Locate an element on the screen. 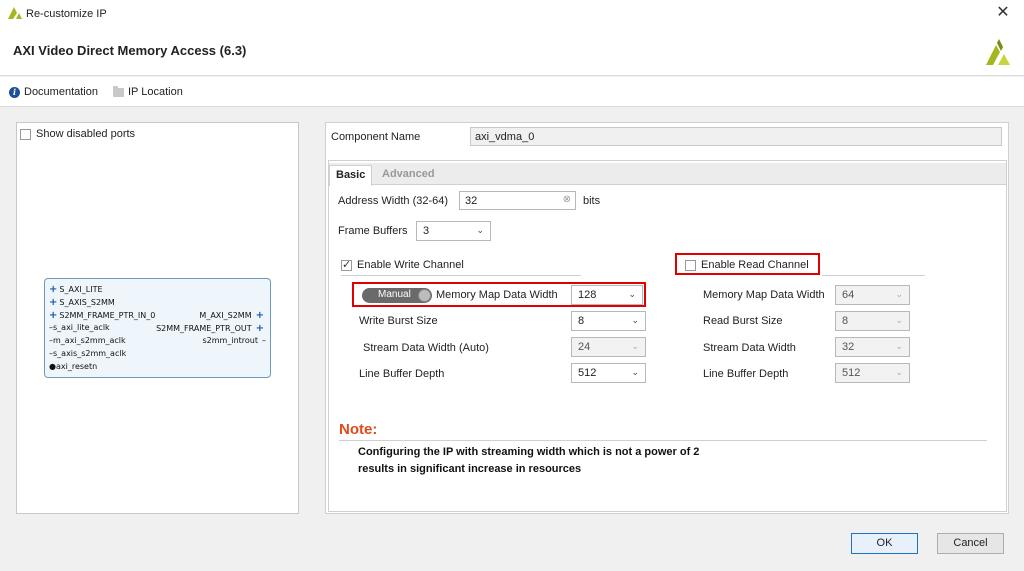 This screenshot has width=1024, height=571. link-bar: i Documentation IP Location is located at coordinates (512, 92).